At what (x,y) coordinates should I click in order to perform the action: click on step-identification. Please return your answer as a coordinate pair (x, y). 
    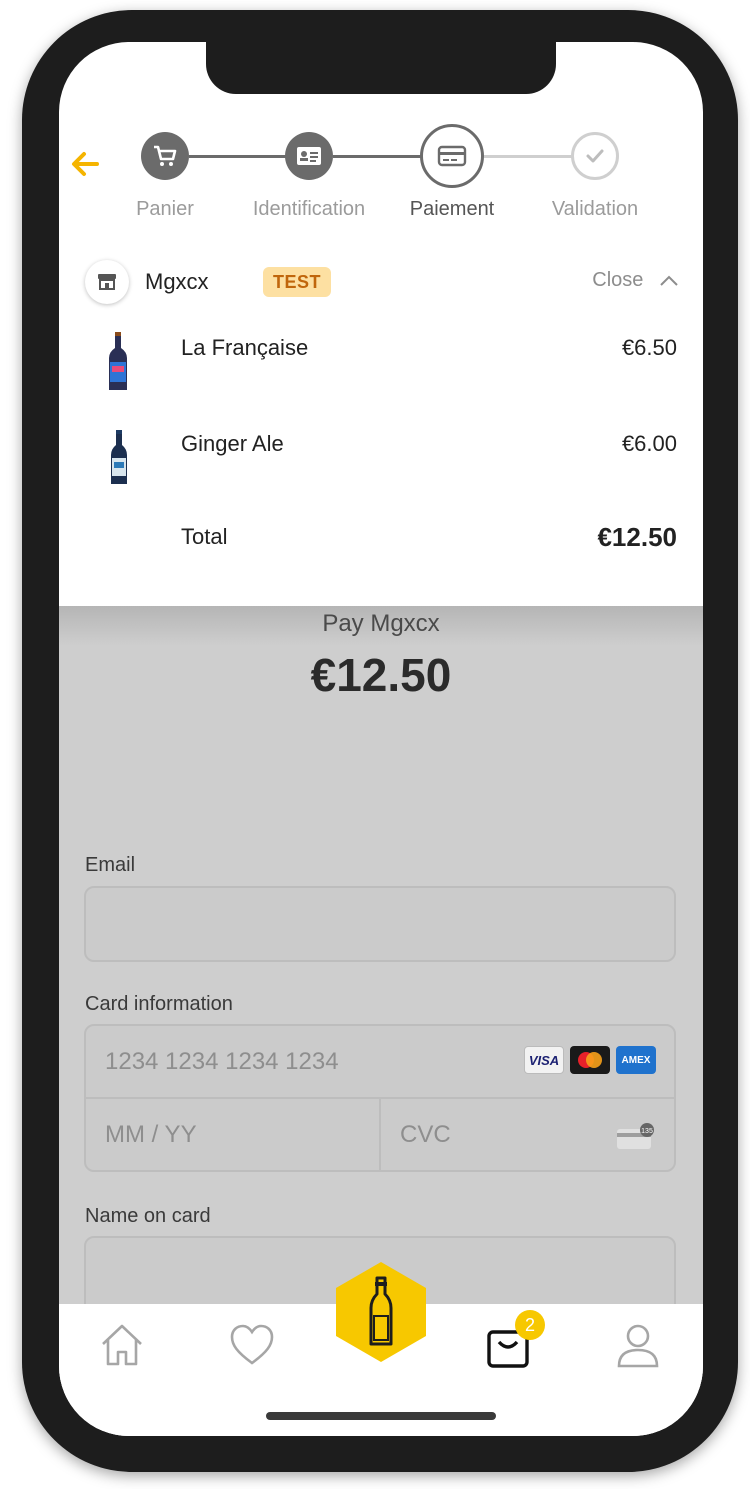
    Looking at the image, I should click on (309, 156).